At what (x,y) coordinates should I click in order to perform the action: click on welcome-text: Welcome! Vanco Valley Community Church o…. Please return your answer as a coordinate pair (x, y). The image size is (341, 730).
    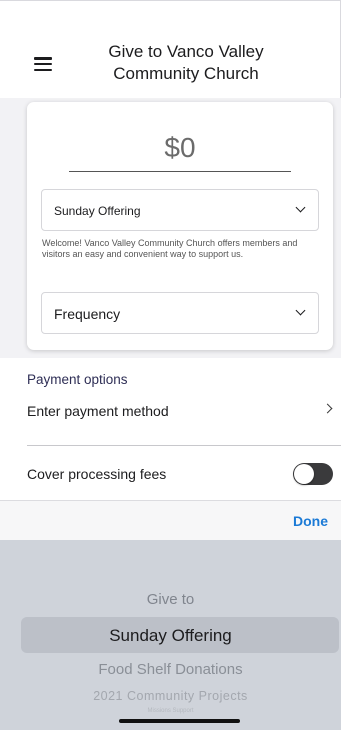
    Looking at the image, I should click on (170, 248).